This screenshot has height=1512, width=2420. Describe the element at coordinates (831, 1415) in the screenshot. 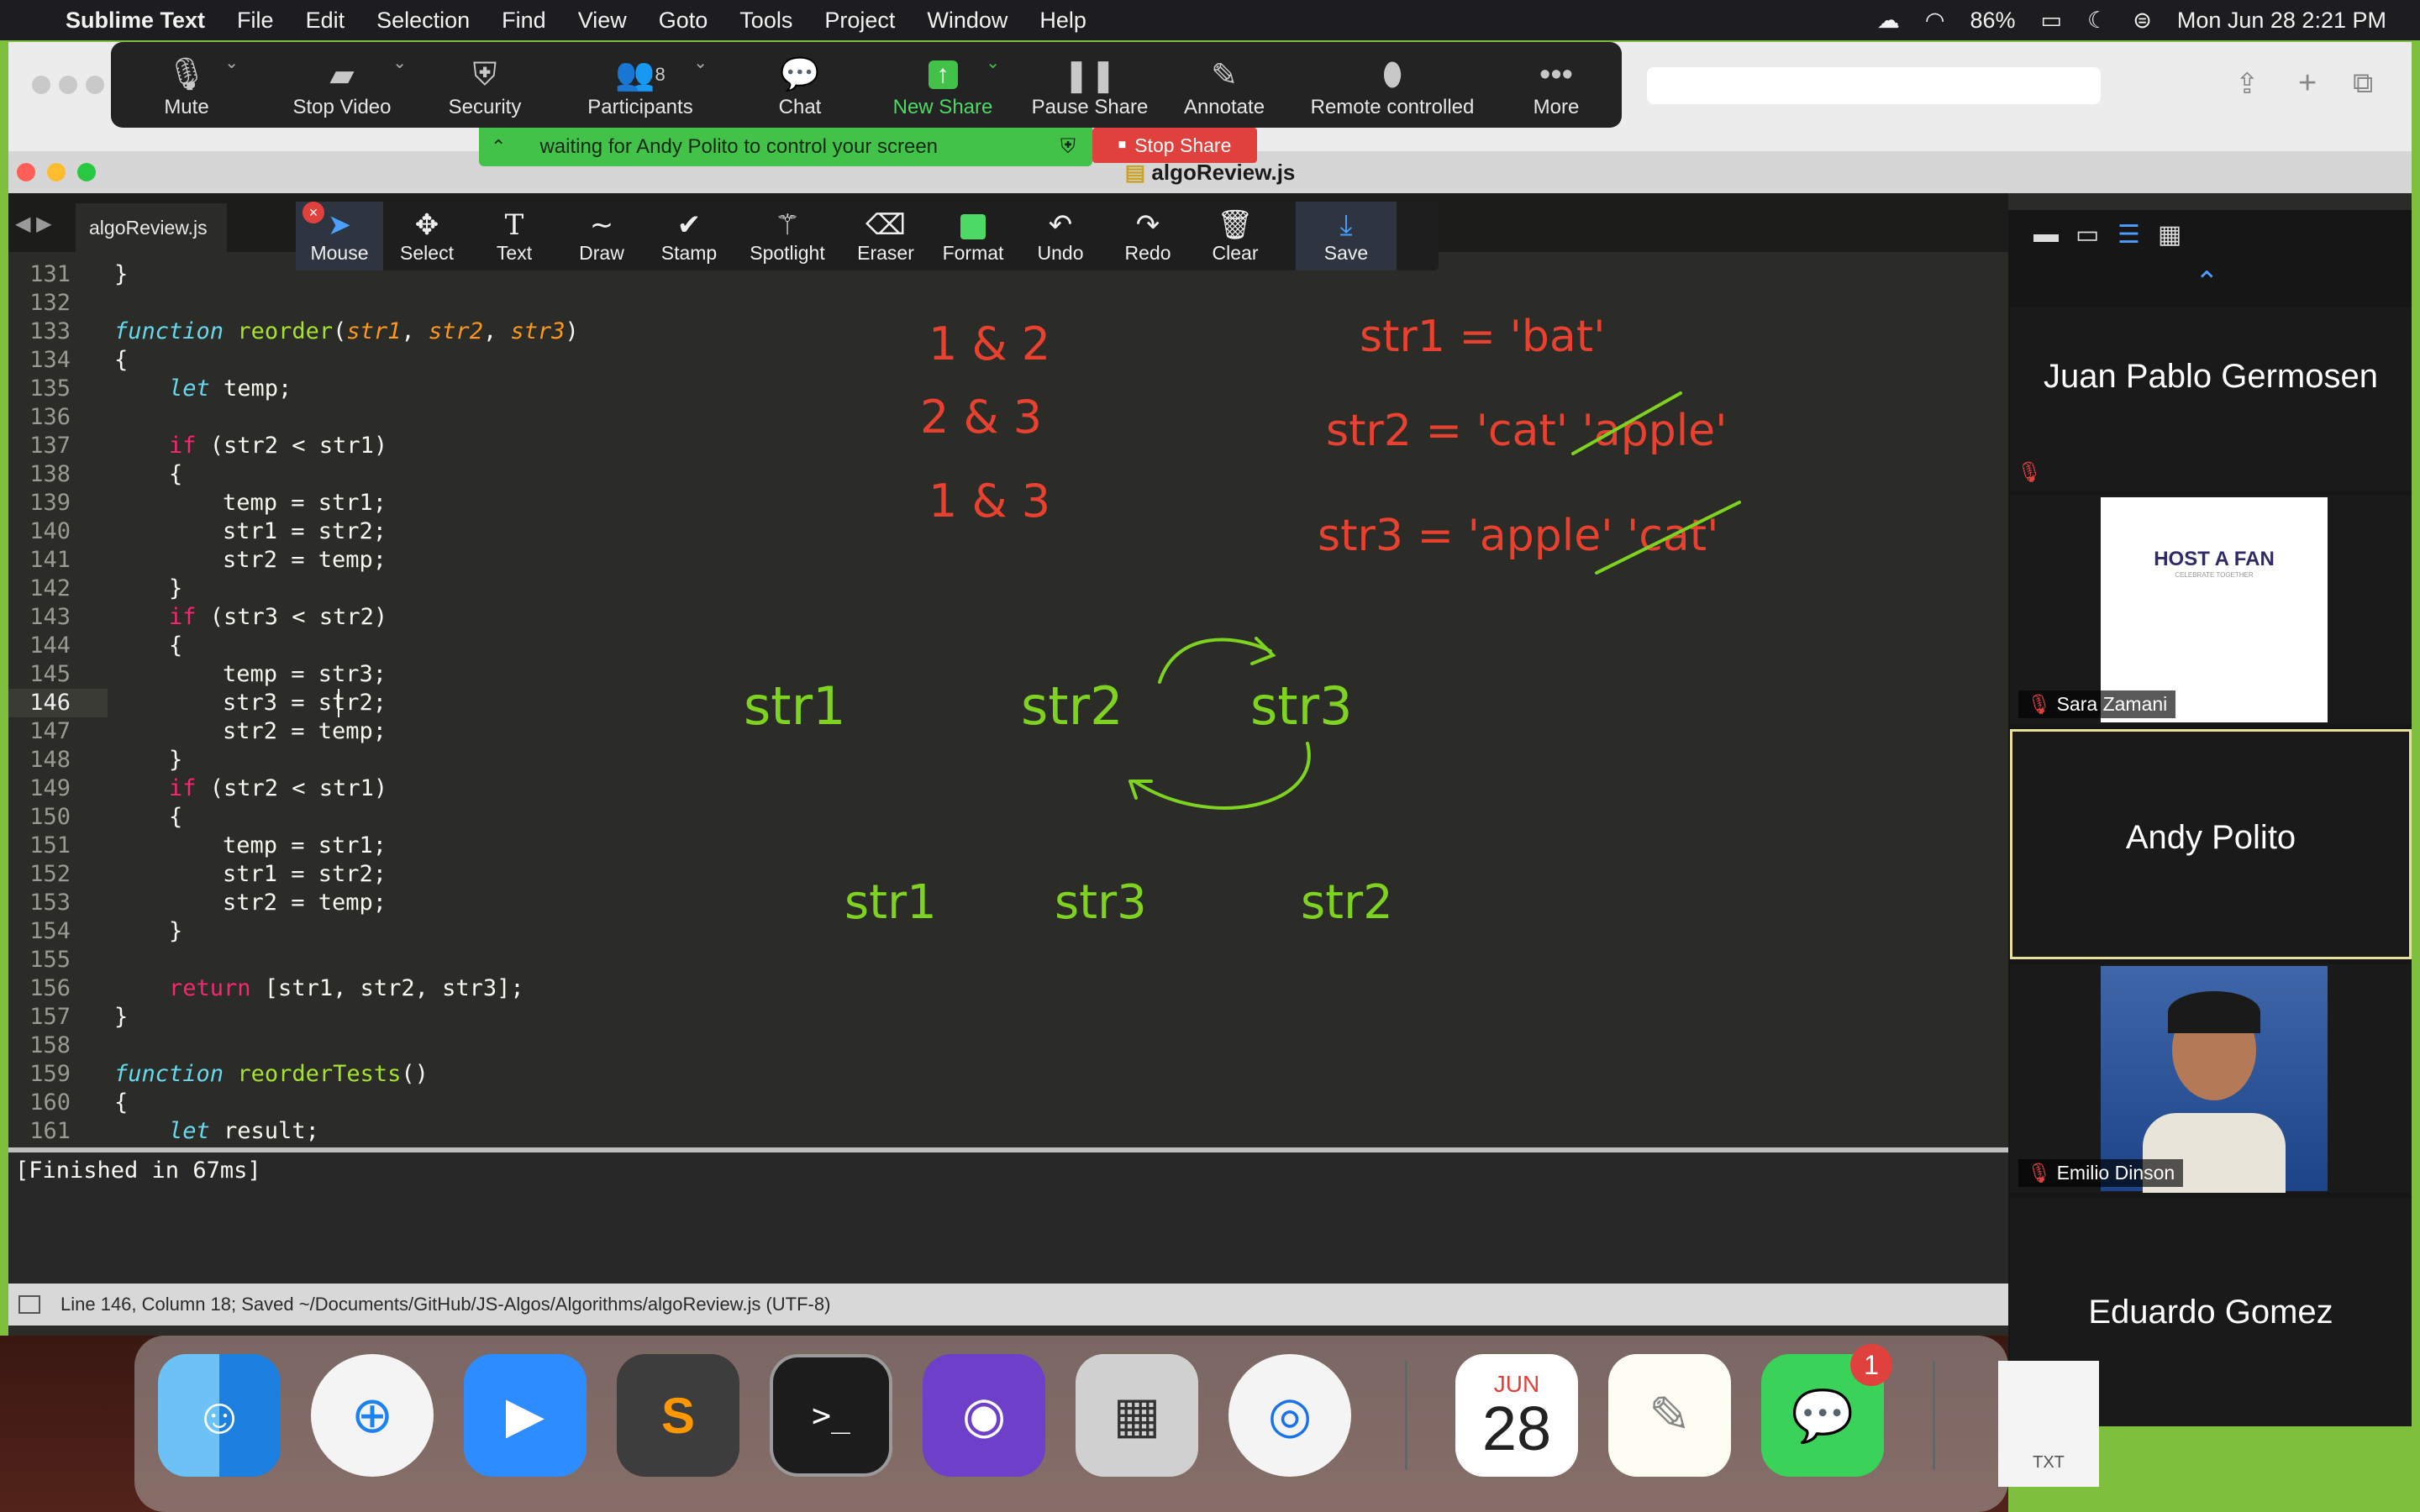

I see `terminal-icon: >_` at that location.